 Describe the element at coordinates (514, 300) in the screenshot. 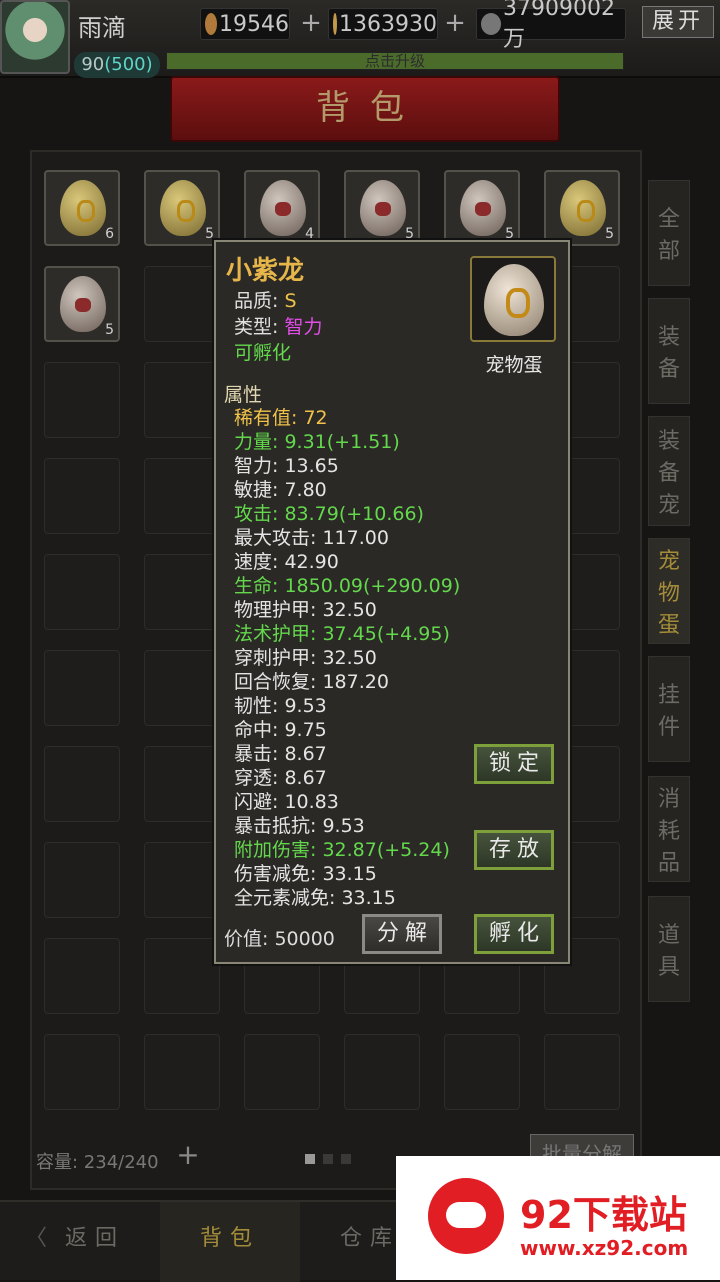

I see `pet-egg-icon` at that location.